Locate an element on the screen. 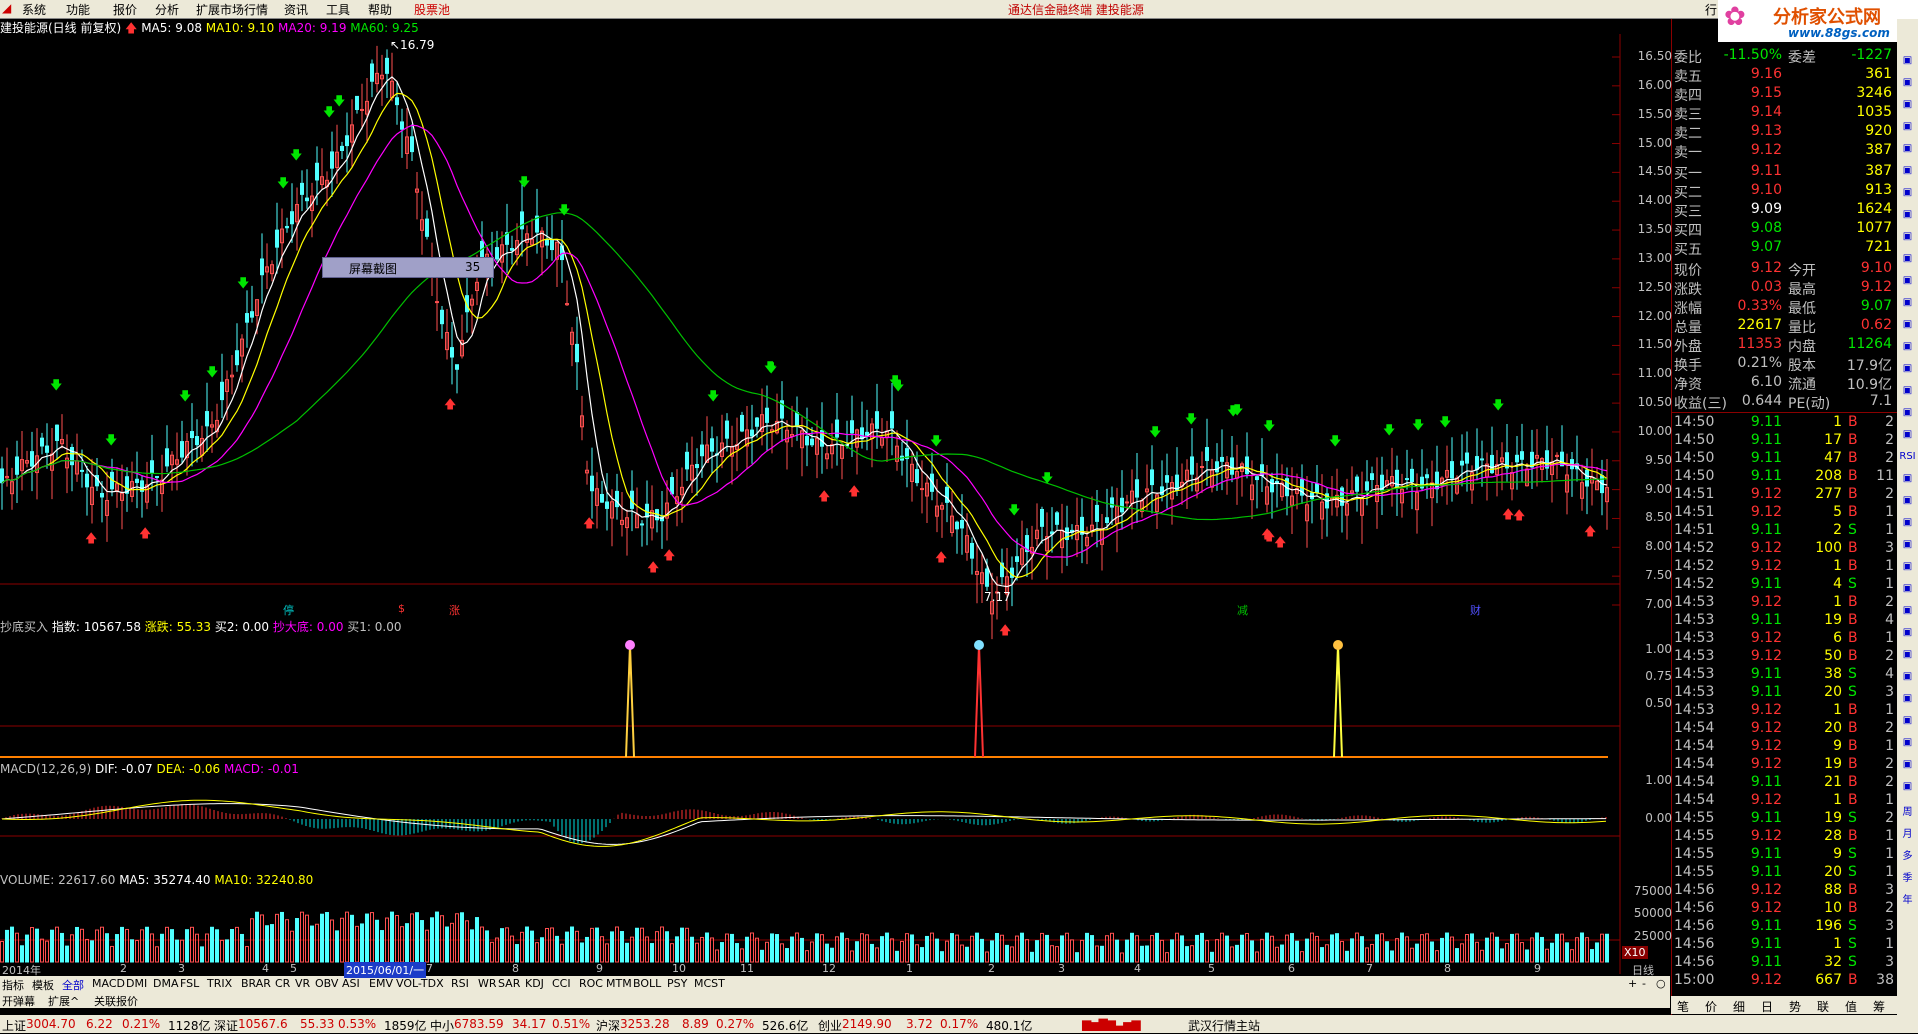 The image size is (1918, 1034). toolbar-icon: 年 is located at coordinates (1907, 899).